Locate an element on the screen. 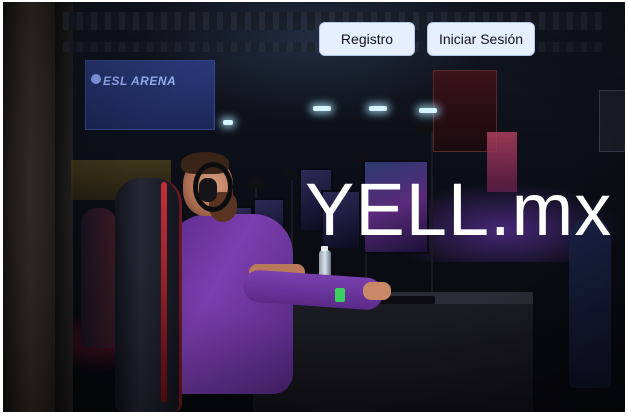 The height and width of the screenshot is (416, 628). arena-banner is located at coordinates (150, 95).